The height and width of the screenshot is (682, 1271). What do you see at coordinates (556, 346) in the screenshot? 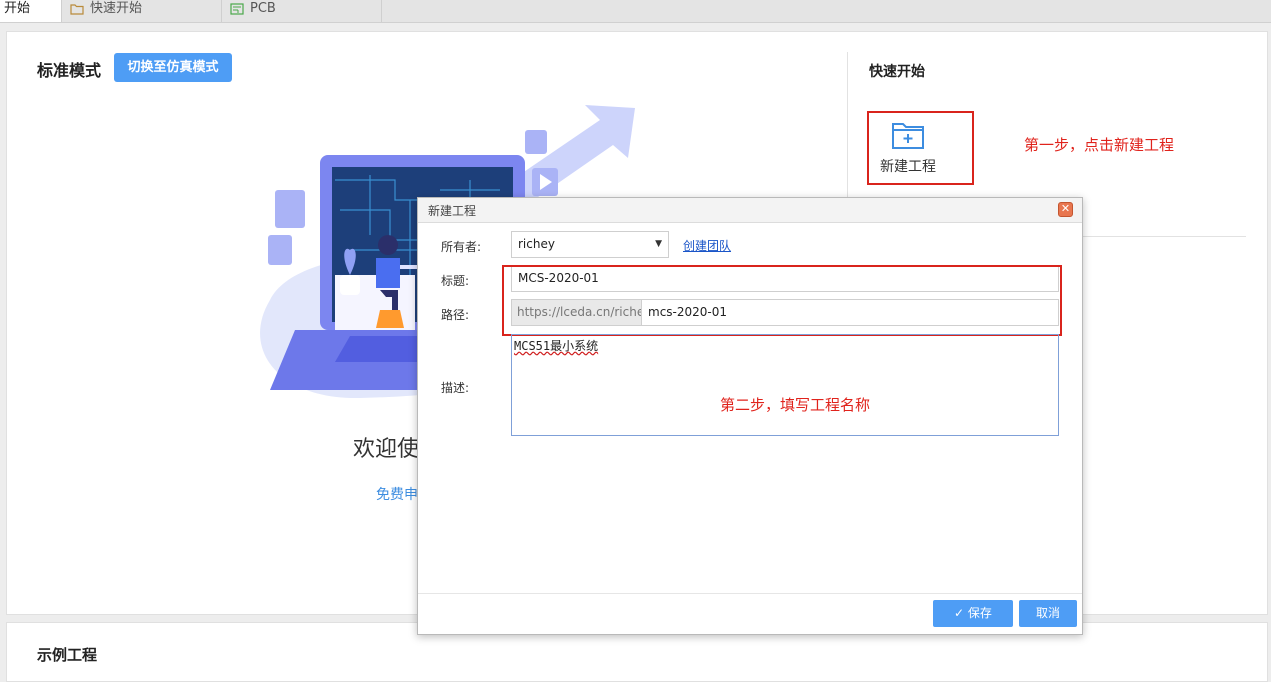
I see `description-value: MCS51最小系统` at bounding box center [556, 346].